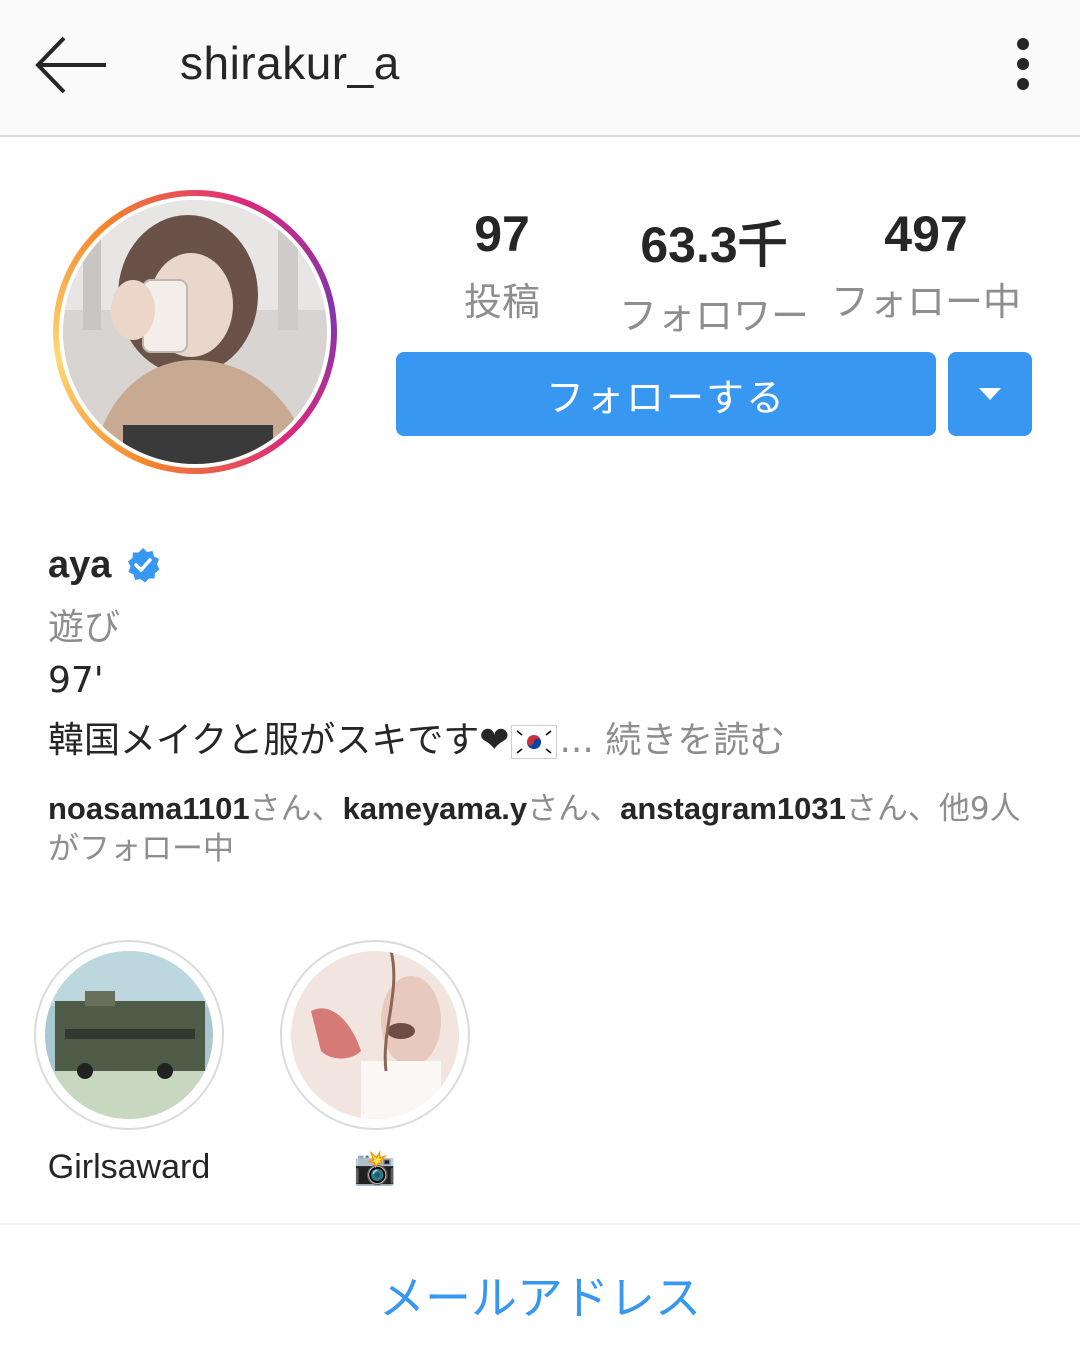 This screenshot has width=1080, height=1357. Describe the element at coordinates (713, 316) in the screenshot. I see `followers-label: フォロワー` at that location.